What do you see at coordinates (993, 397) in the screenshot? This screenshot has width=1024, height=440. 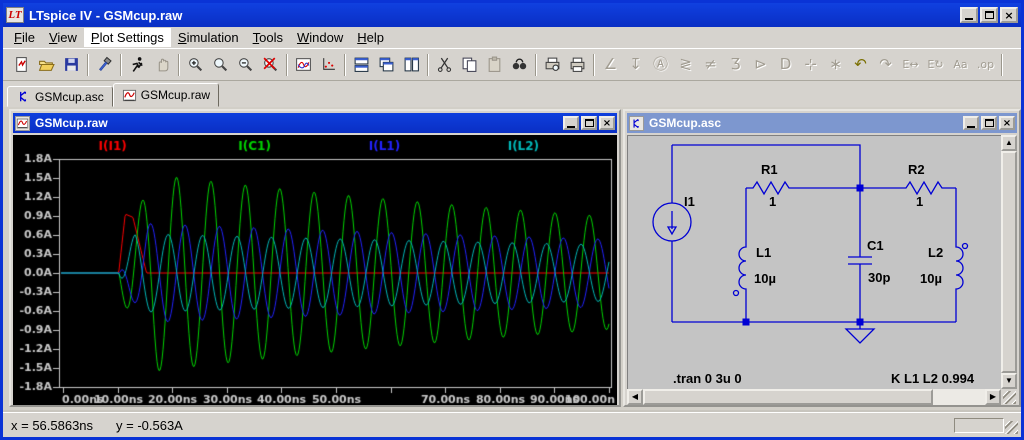 I see `scroll-right-button: ▶` at bounding box center [993, 397].